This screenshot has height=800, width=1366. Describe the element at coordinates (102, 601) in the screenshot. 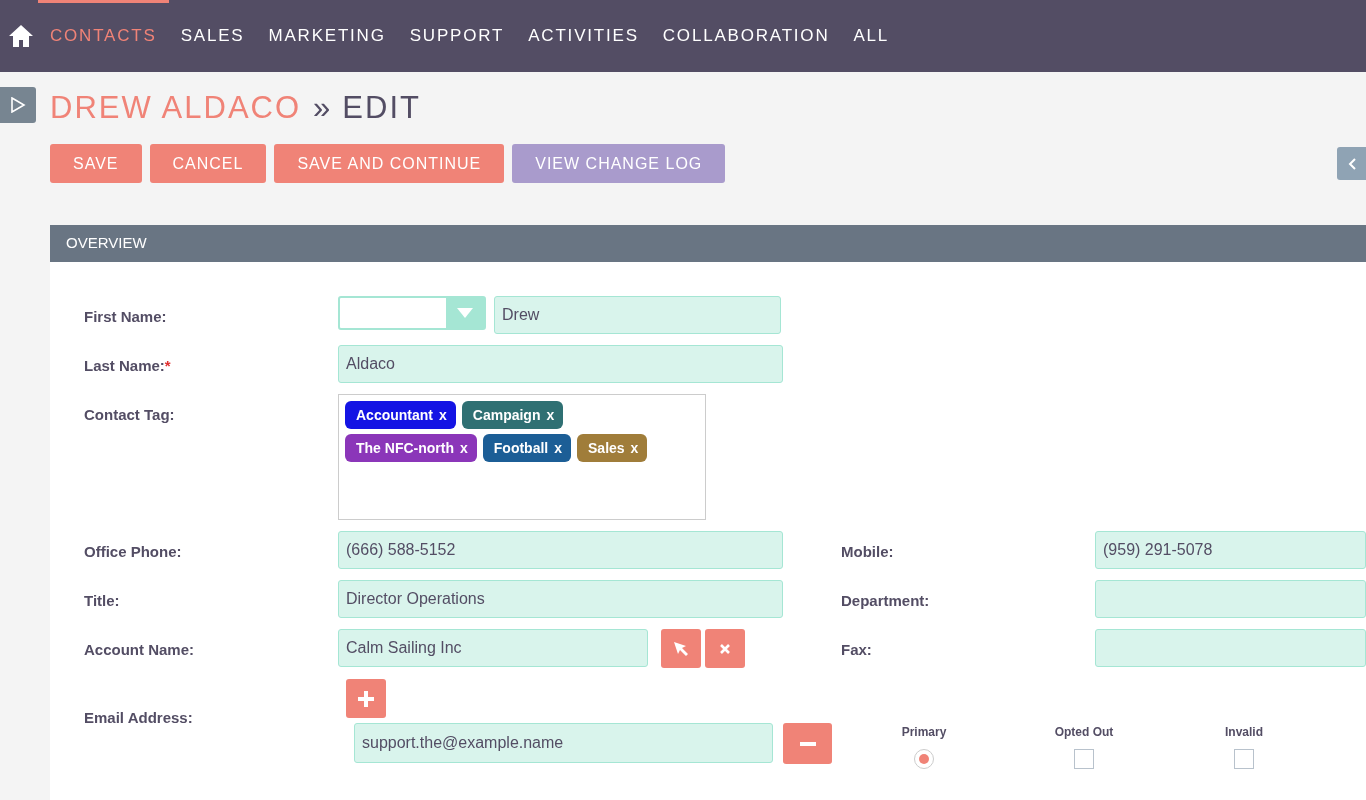

I see `field-label: Title:` at that location.